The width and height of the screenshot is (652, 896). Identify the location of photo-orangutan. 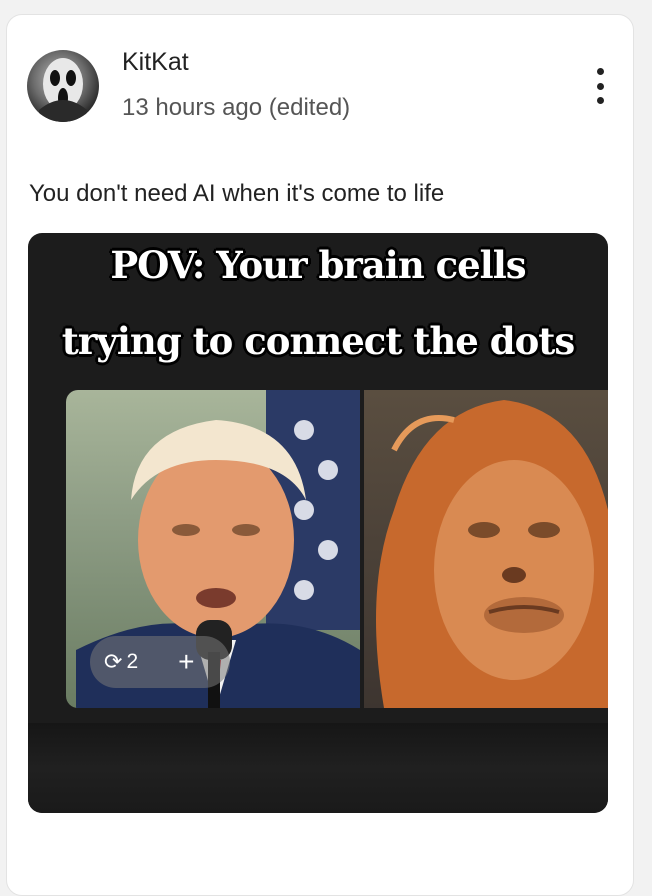
(486, 549).